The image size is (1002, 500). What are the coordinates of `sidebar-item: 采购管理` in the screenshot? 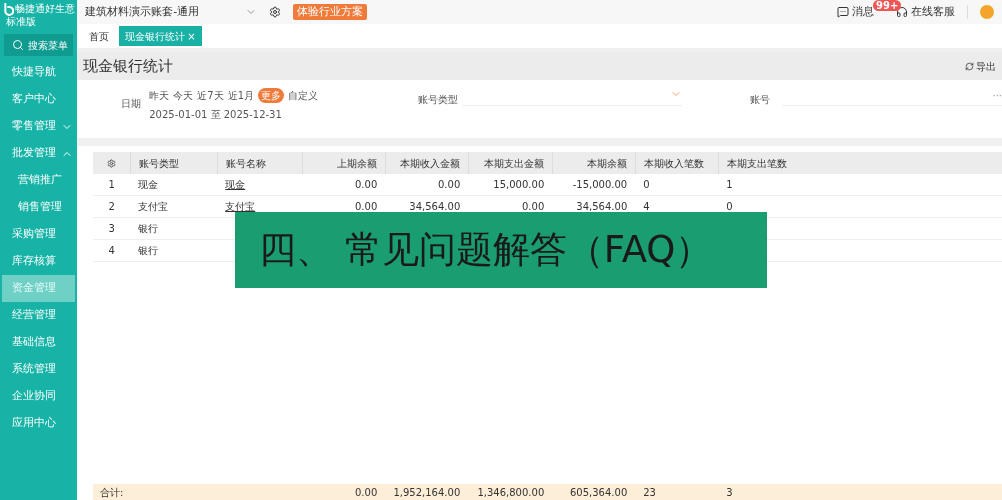 It's located at (39, 234).